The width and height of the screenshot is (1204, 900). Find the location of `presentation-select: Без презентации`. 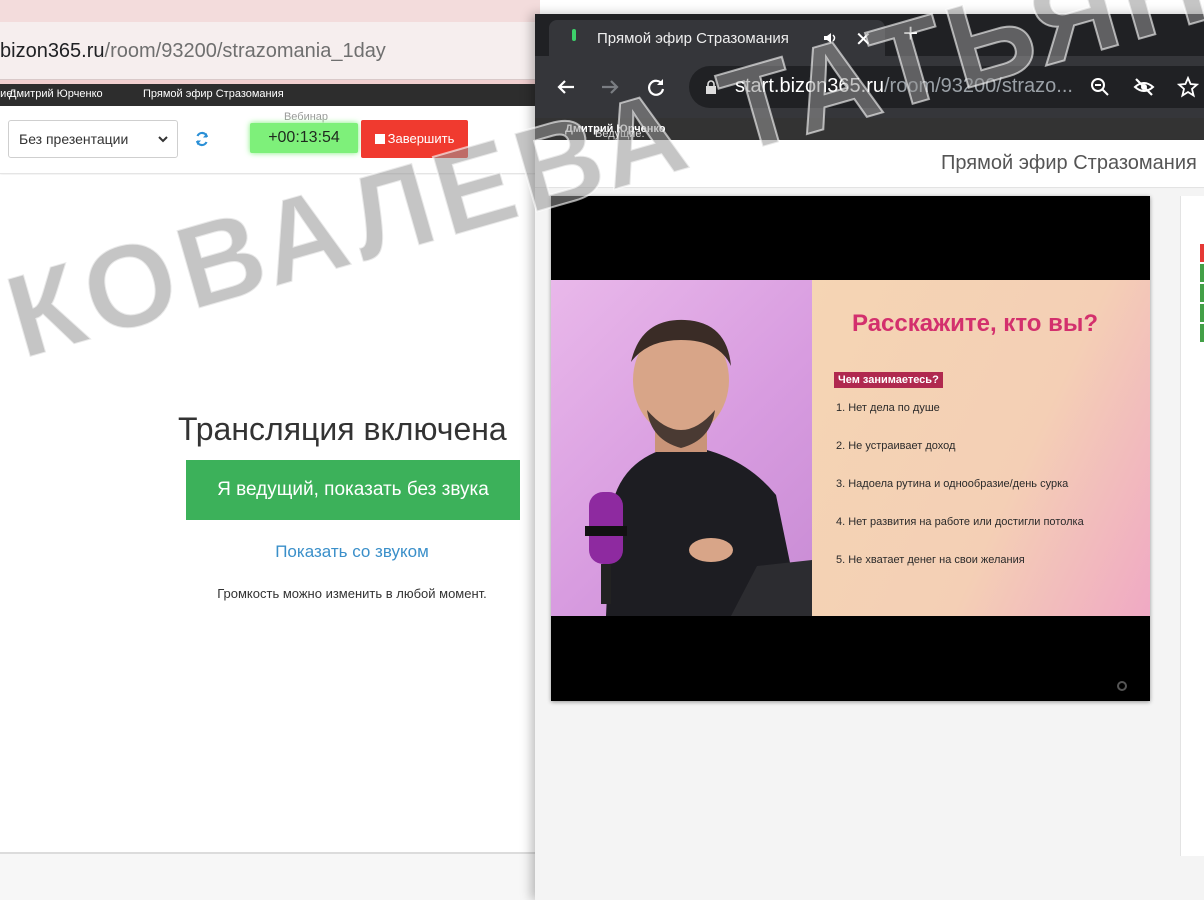

presentation-select: Без презентации is located at coordinates (93, 139).